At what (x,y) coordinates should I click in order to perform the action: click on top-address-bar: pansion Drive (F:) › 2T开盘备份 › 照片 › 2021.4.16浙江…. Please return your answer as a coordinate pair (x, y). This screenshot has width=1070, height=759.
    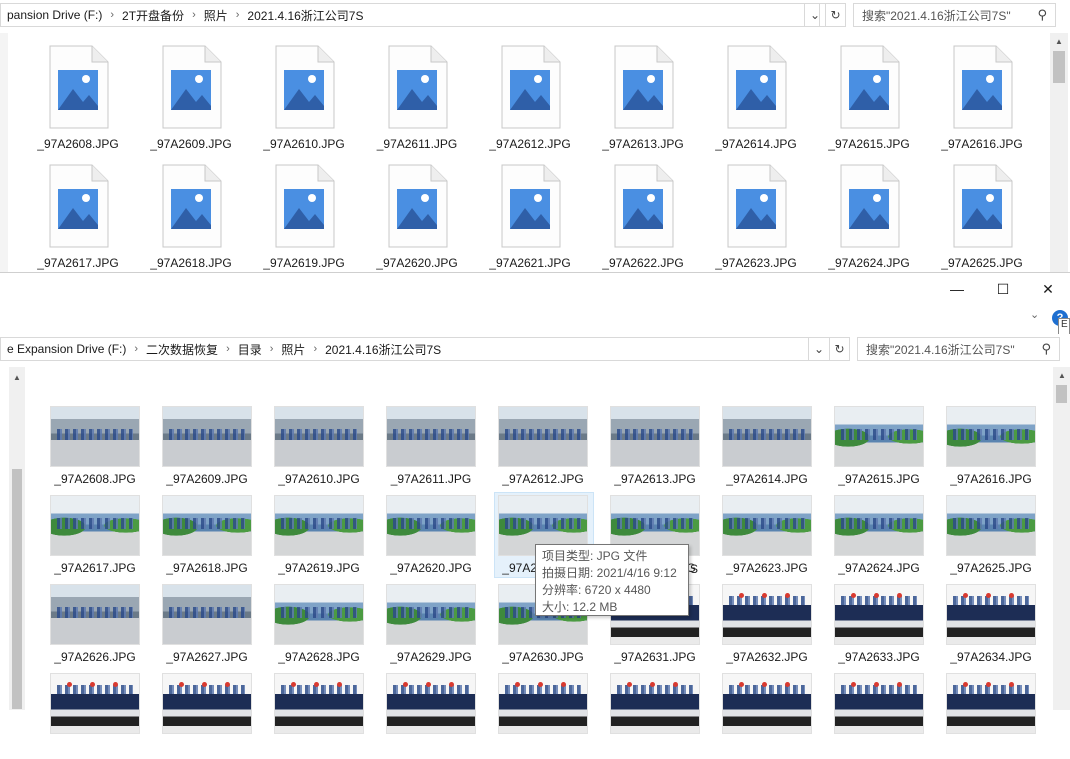
    Looking at the image, I should click on (410, 15).